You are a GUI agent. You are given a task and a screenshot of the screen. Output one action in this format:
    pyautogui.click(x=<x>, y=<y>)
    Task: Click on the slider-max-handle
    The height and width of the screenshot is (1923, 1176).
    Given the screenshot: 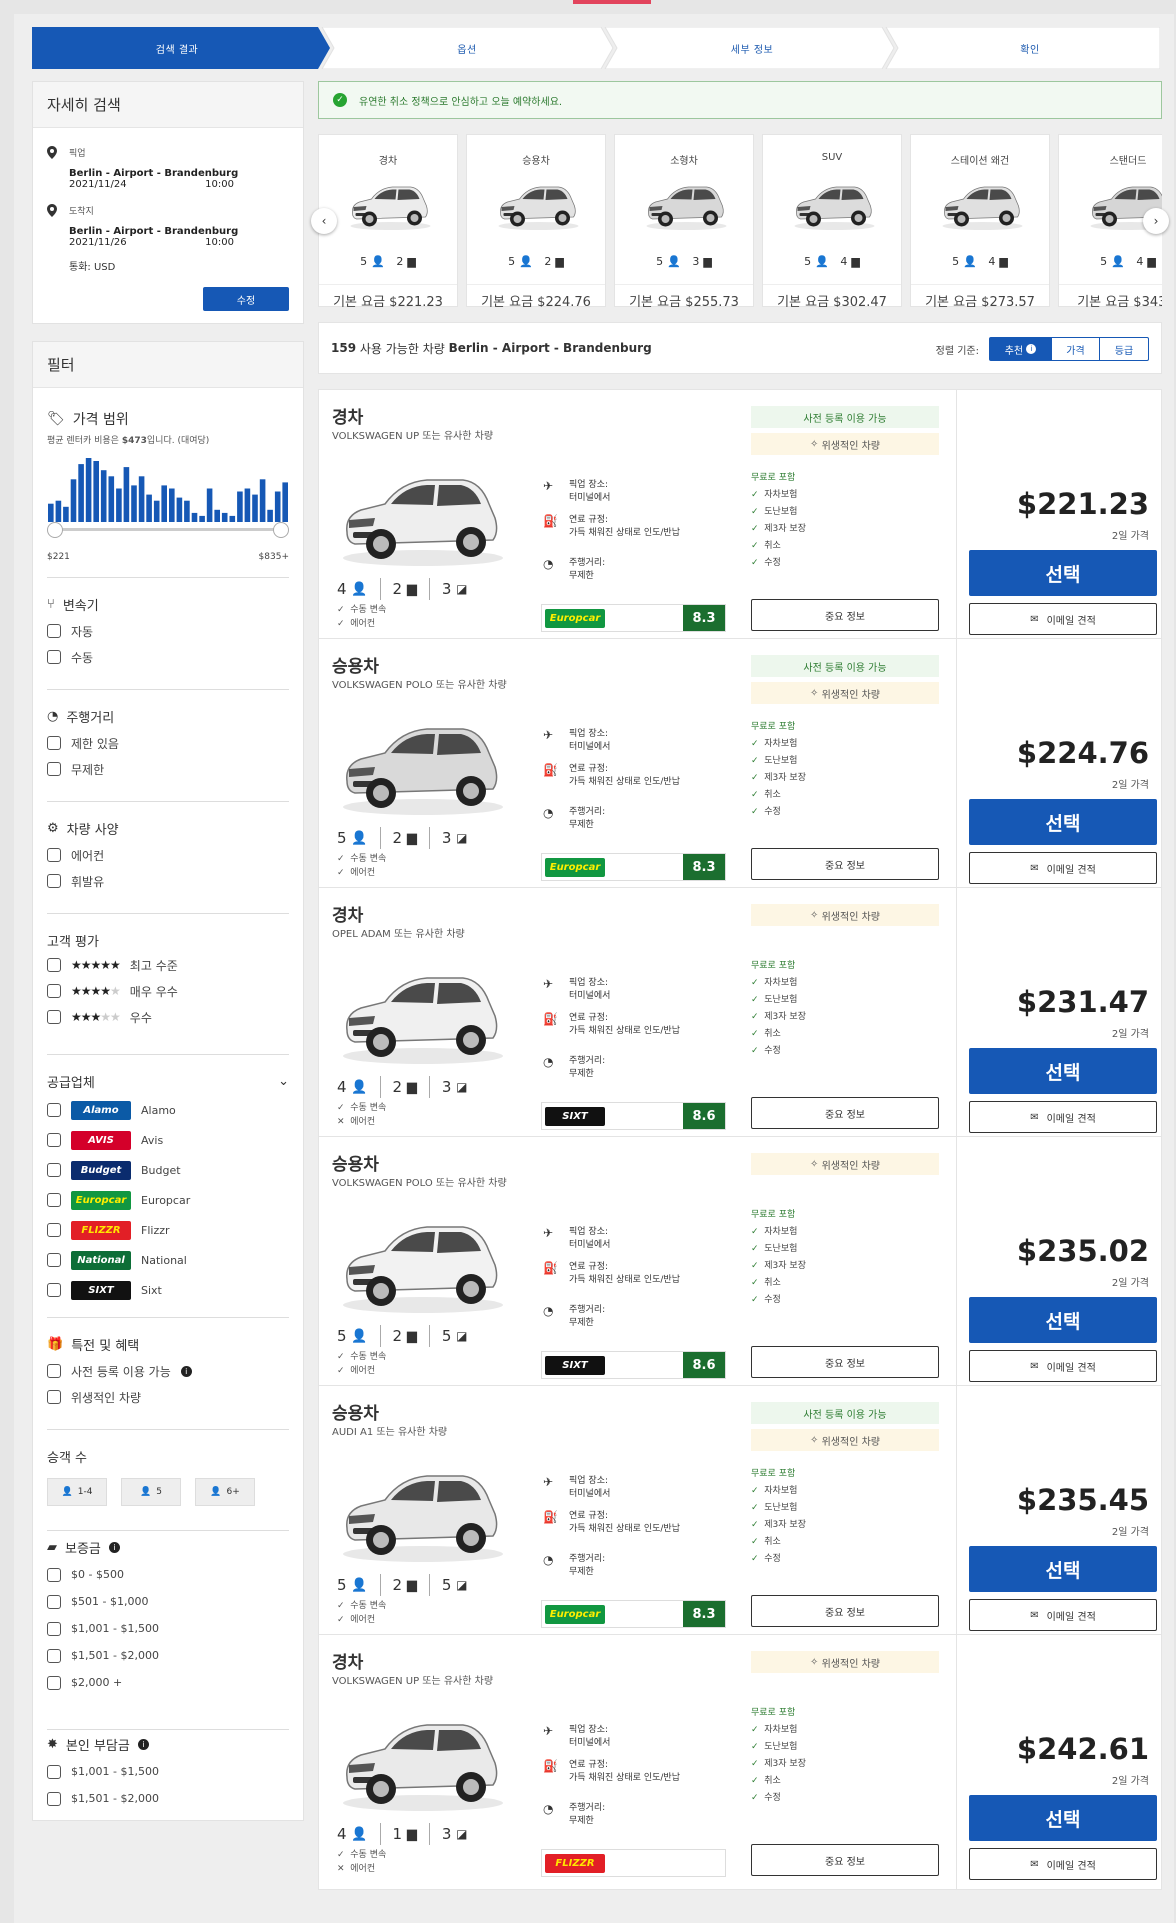 What is the action you would take?
    pyautogui.click(x=281, y=530)
    